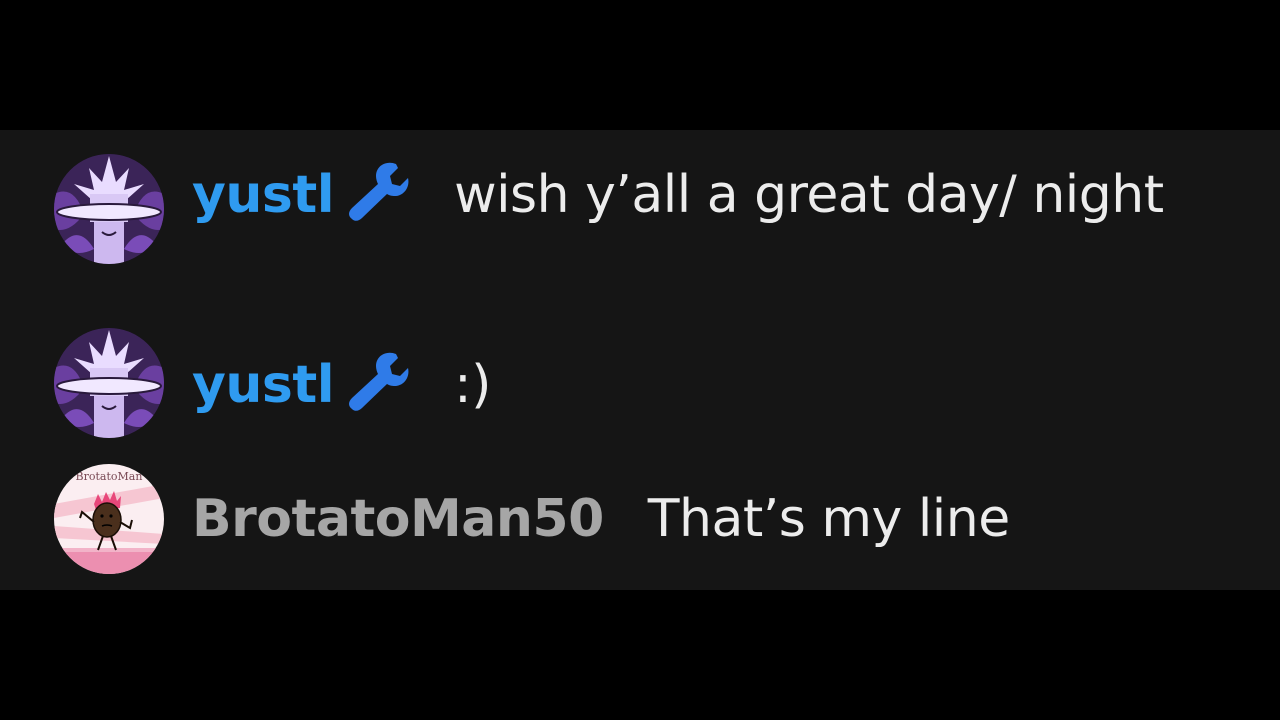 This screenshot has height=720, width=1280. What do you see at coordinates (472, 385) in the screenshot?
I see `message-text: :)` at bounding box center [472, 385].